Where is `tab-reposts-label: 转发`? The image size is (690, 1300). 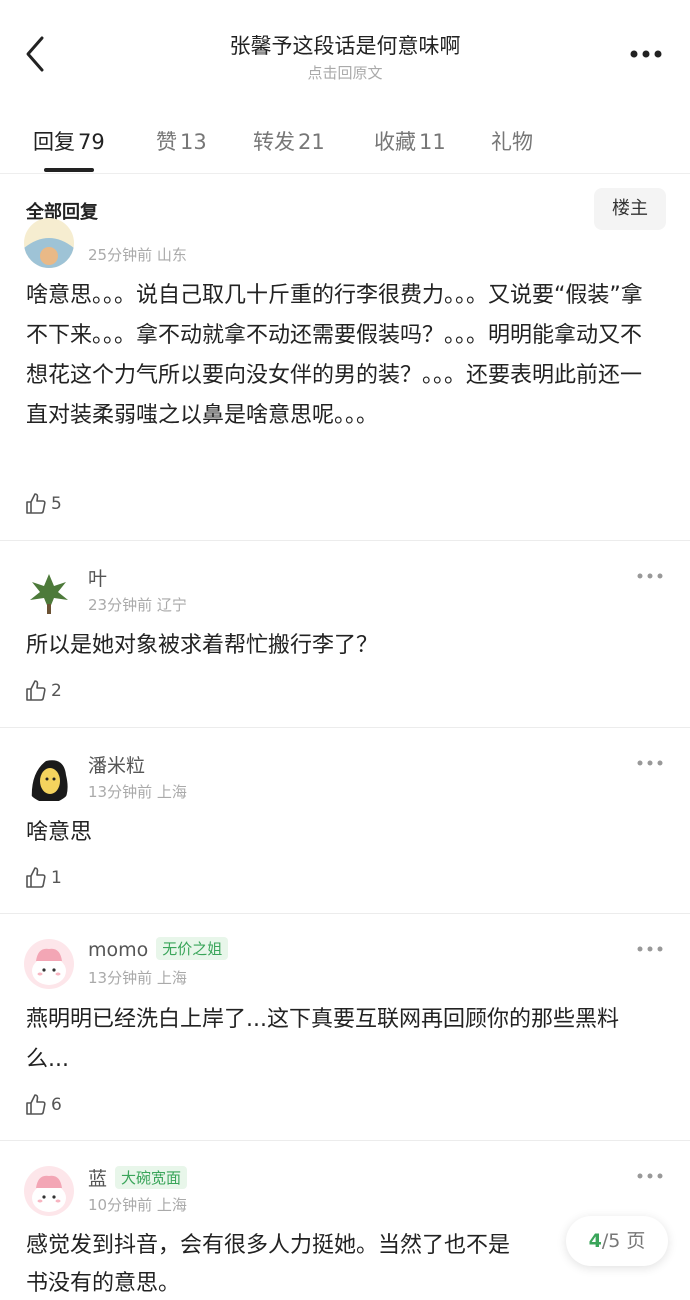
tab-reposts-label: 转发 is located at coordinates (274, 142).